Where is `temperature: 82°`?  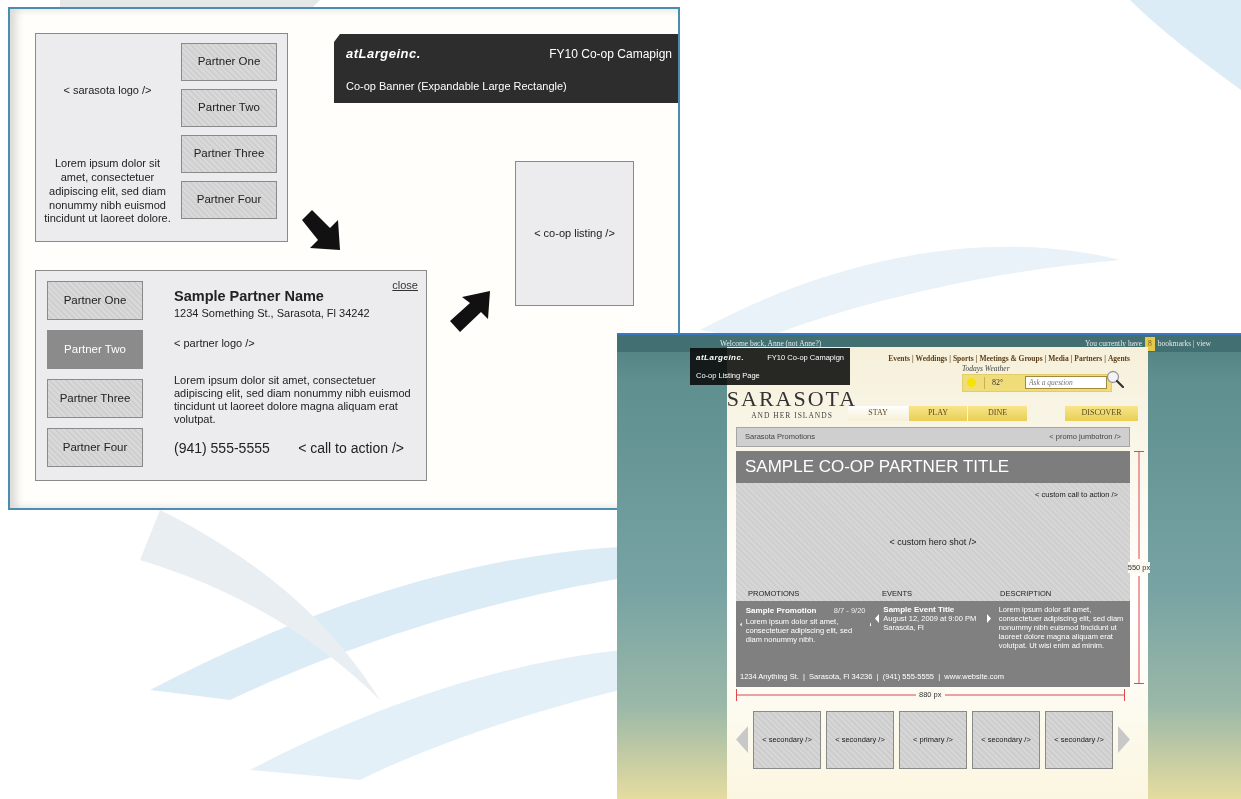
temperature: 82° is located at coordinates (994, 382).